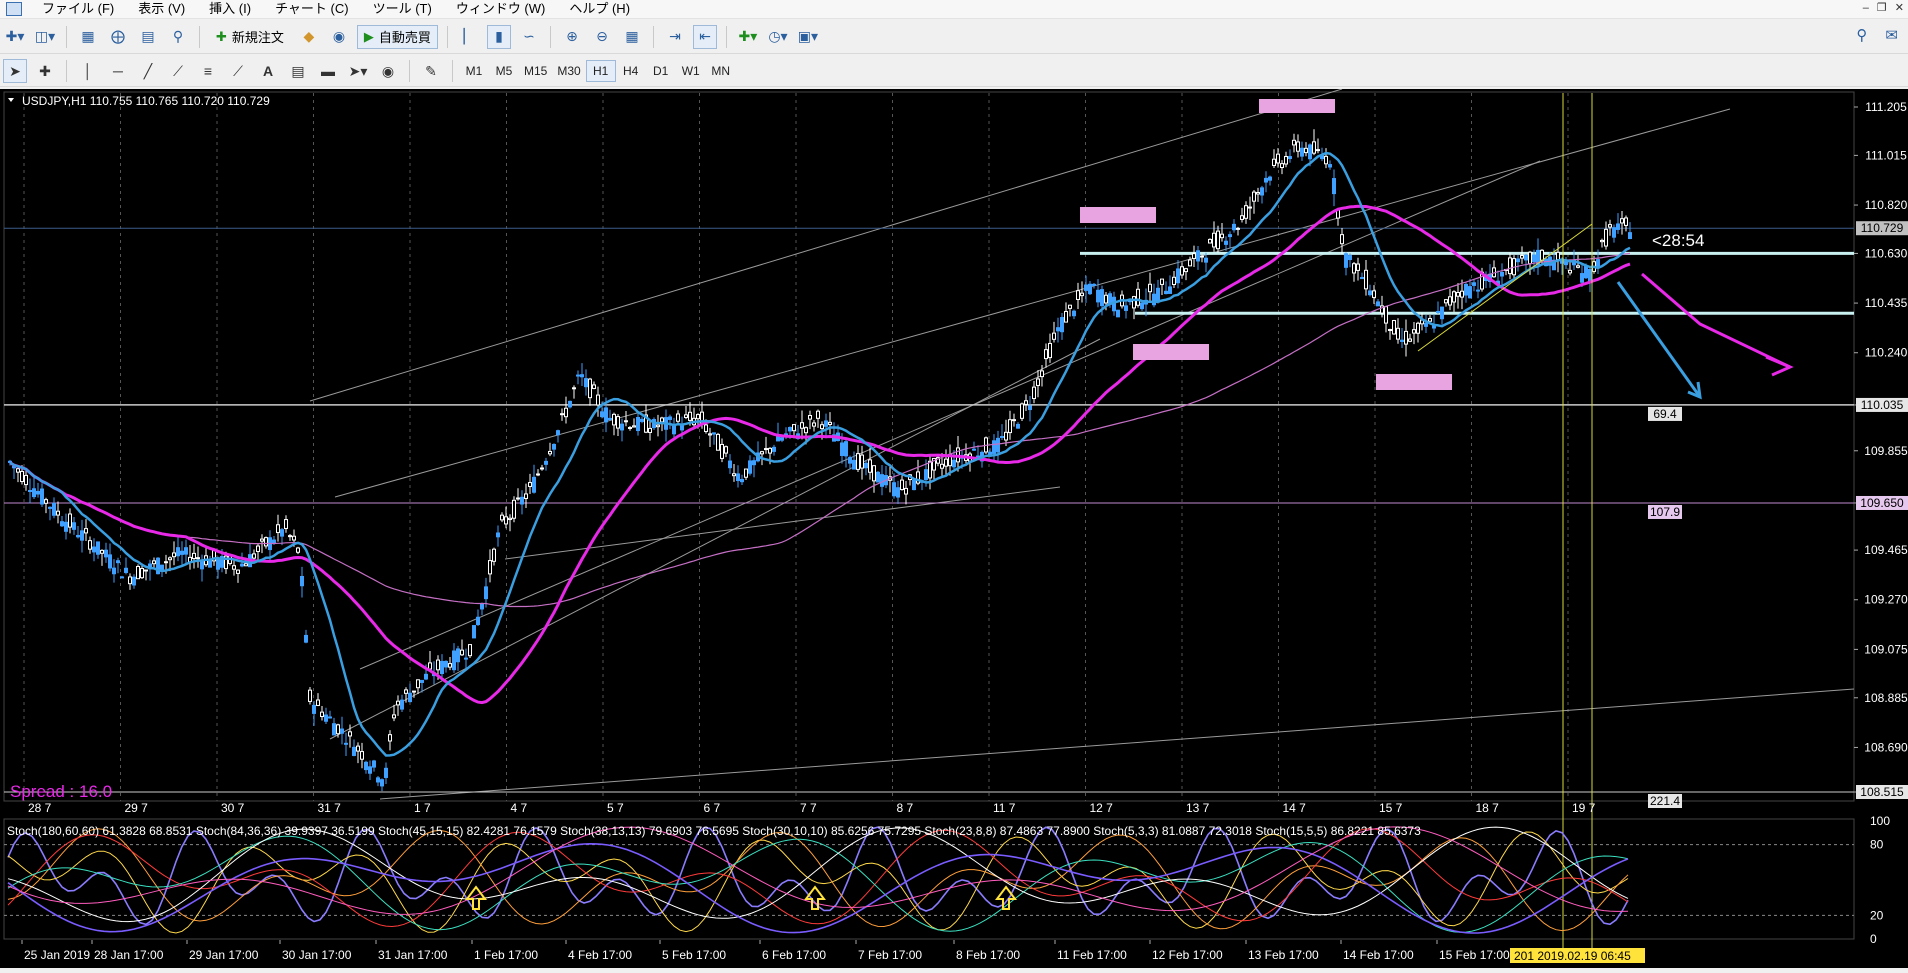 This screenshot has height=973, width=1908. I want to click on vertical-line-icon: │, so click(88, 71).